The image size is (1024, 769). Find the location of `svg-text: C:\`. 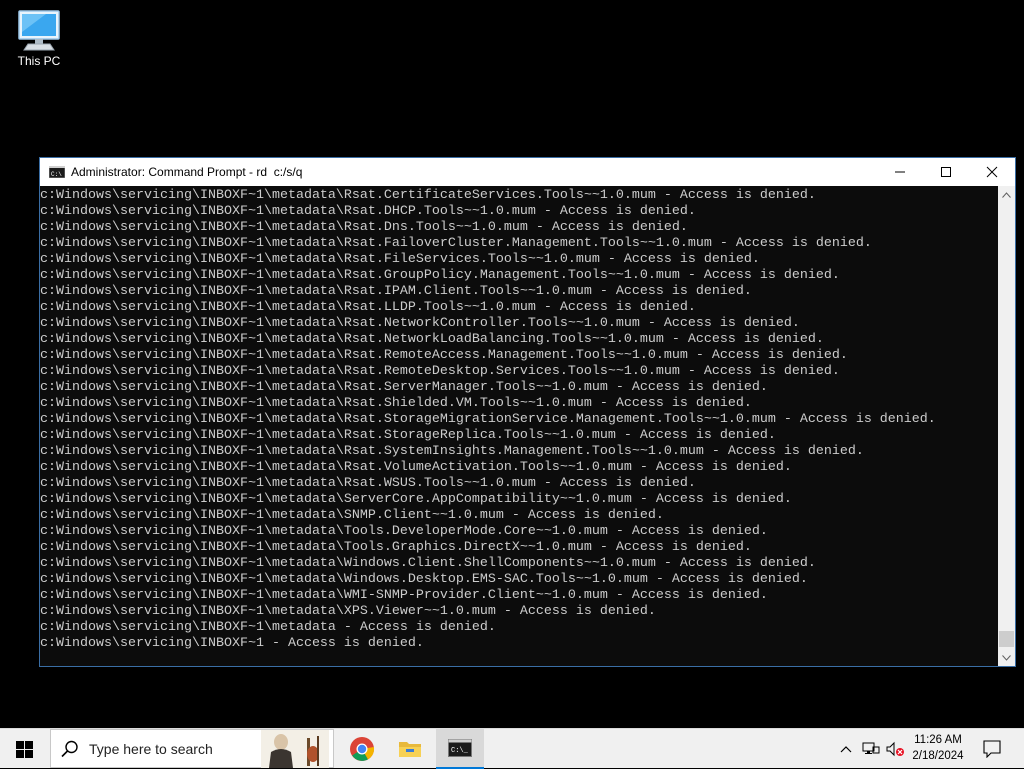

svg-text: C:\ is located at coordinates (56, 174).